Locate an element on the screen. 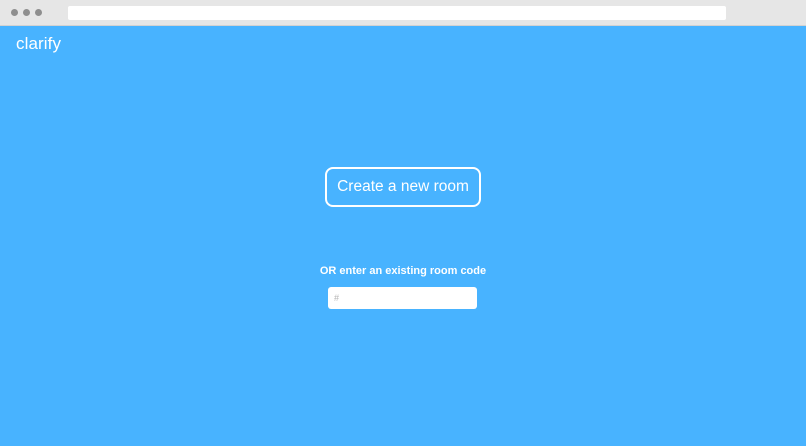 This screenshot has width=806, height=446. join-room-prompt: OR enter an existing room code is located at coordinates (403, 271).